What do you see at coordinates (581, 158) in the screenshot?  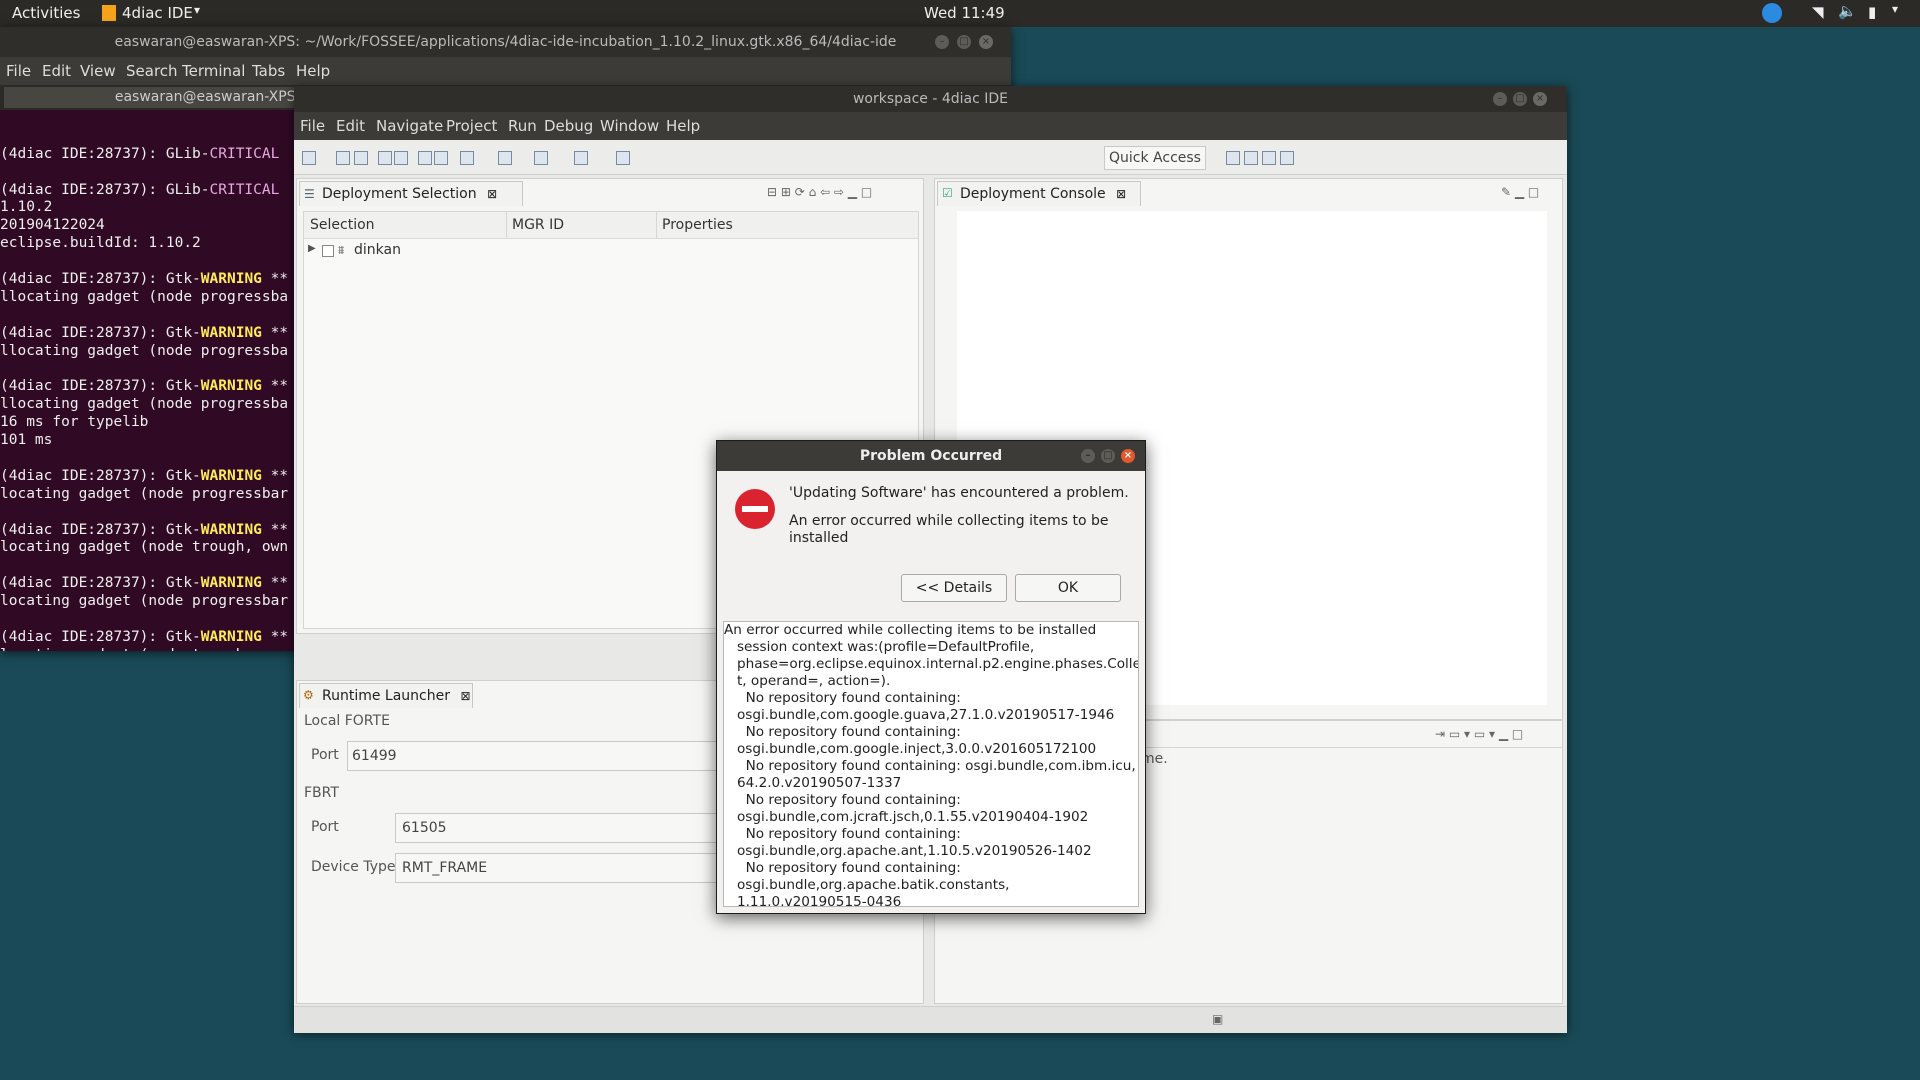 I see `back-icon` at bounding box center [581, 158].